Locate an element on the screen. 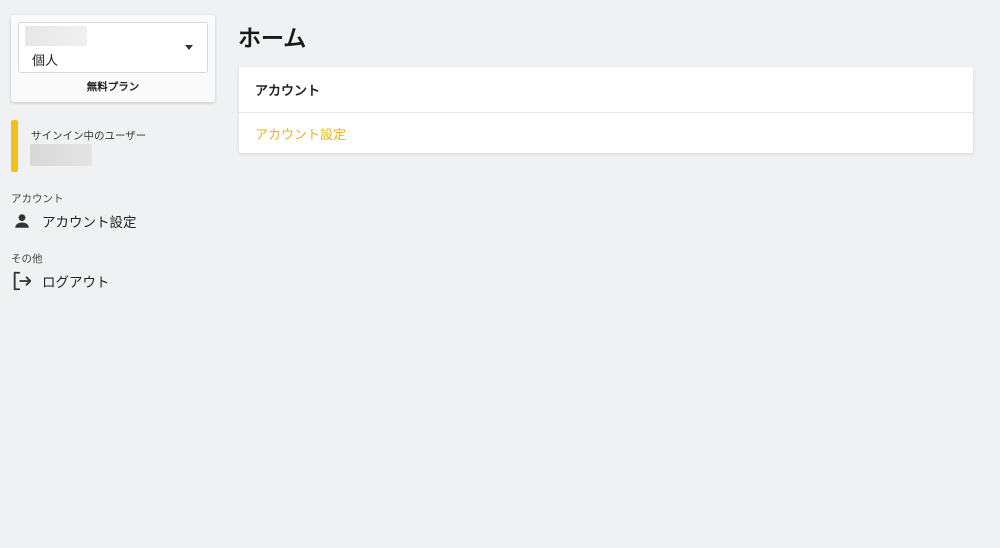 The image size is (1000, 548). logout-icon is located at coordinates (22, 281).